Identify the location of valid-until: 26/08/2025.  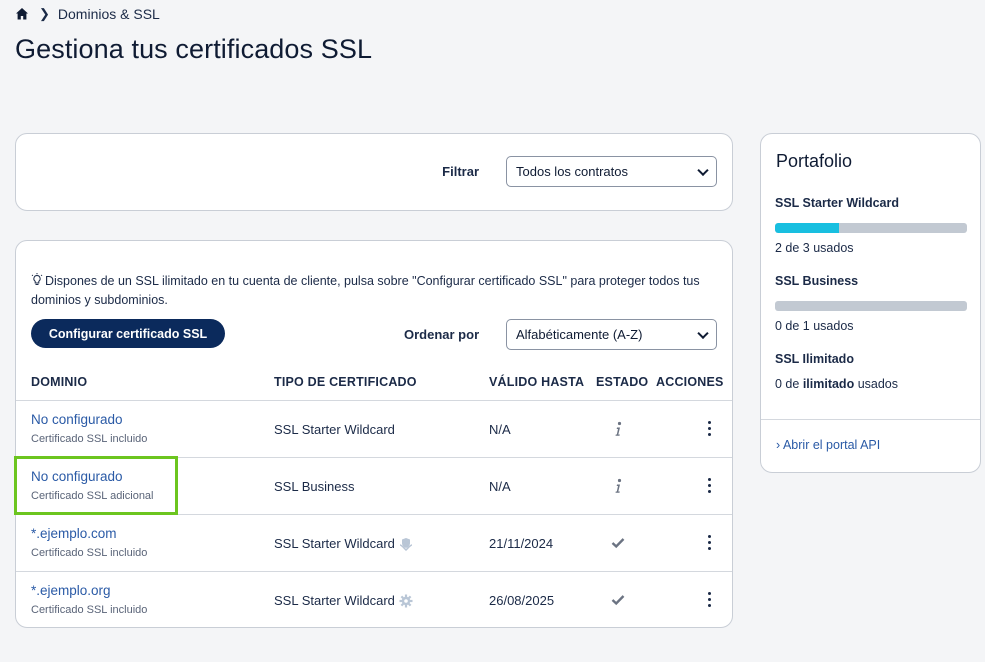
(522, 600).